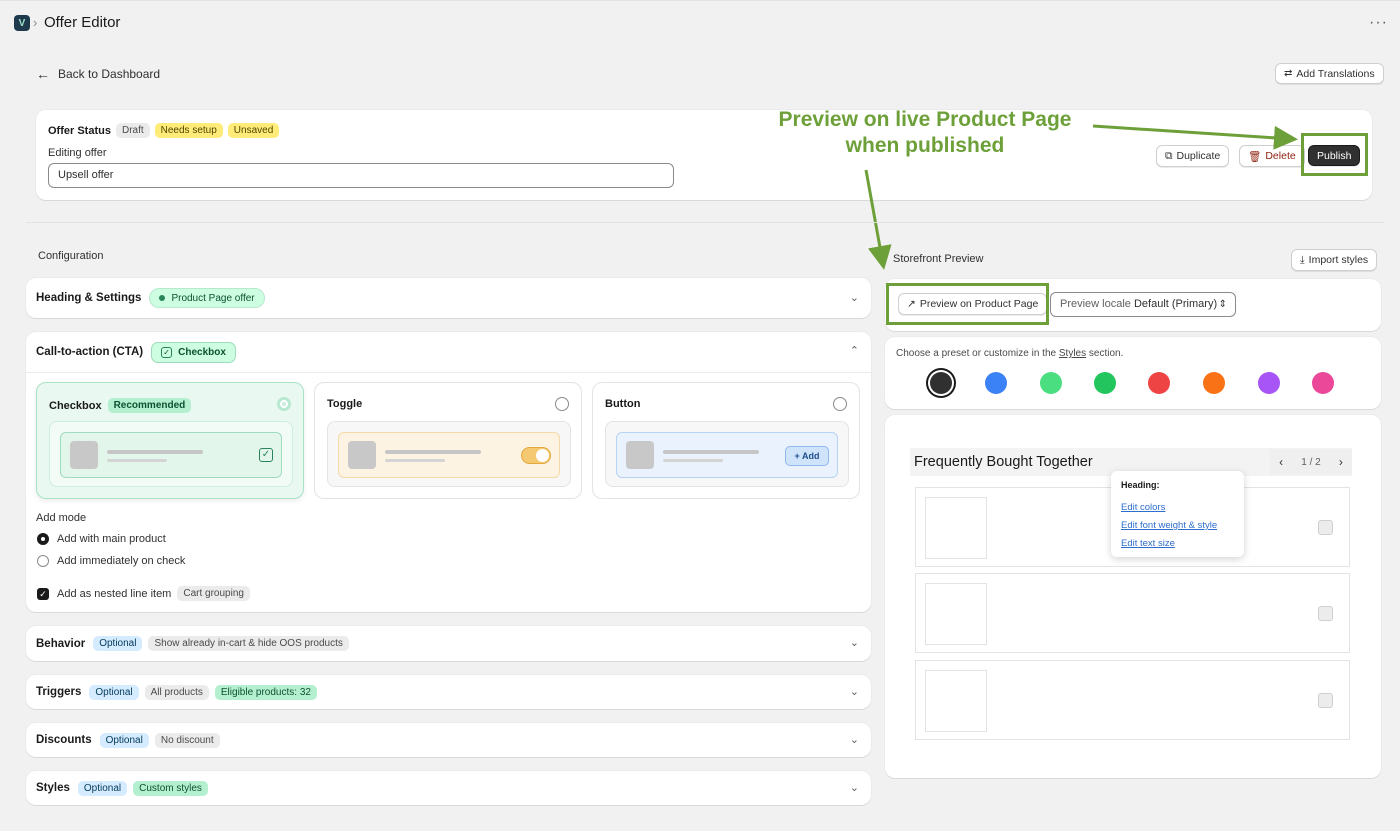 The image size is (1400, 831). I want to click on discounts-accordion: Discounts Optional No discount ⌄, so click(448, 740).